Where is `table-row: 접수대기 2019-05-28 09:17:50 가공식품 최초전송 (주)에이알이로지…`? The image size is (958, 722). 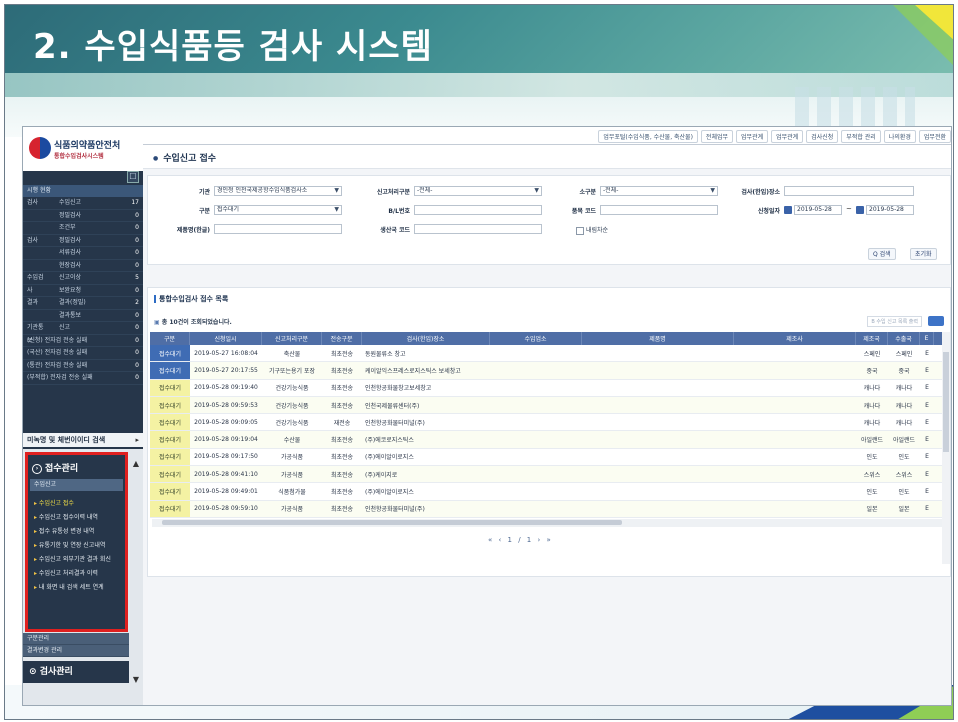 table-row: 접수대기 2019-05-28 09:17:50 가공식품 최초전송 (주)에이알이로지… is located at coordinates (548, 457).